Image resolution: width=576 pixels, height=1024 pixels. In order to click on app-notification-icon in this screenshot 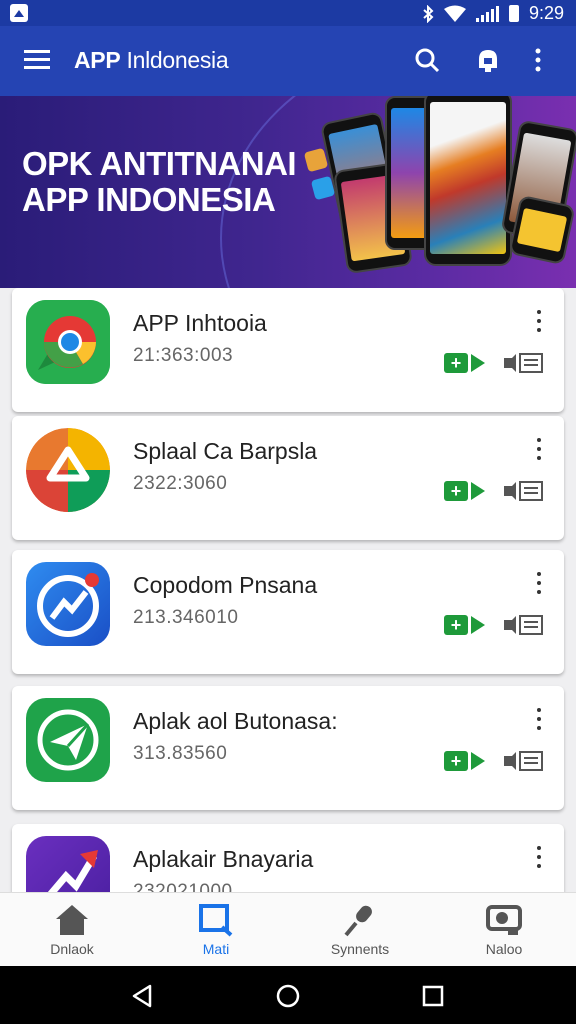, I will do `click(19, 13)`.